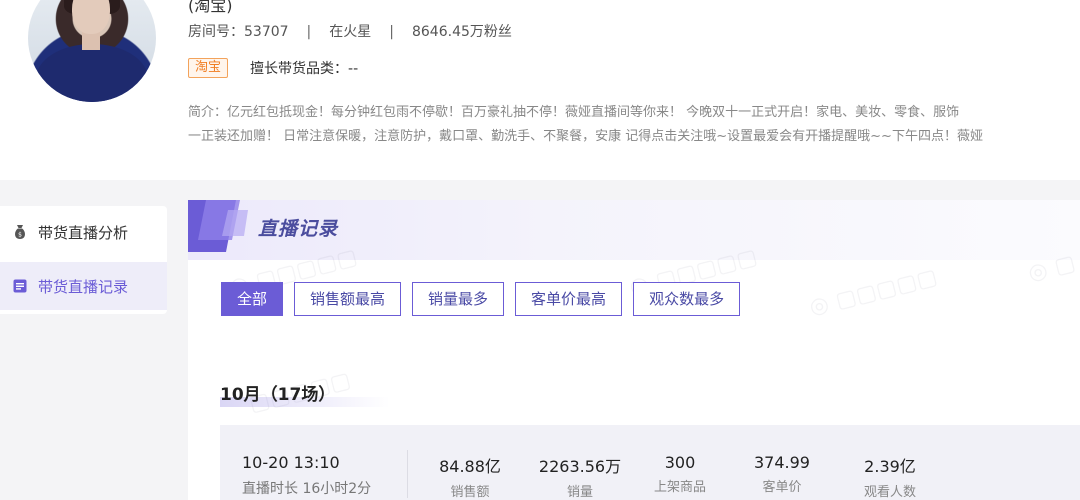 Image resolution: width=1080 pixels, height=500 pixels. I want to click on sidebar-item-label: 带货直播分析, so click(83, 232).